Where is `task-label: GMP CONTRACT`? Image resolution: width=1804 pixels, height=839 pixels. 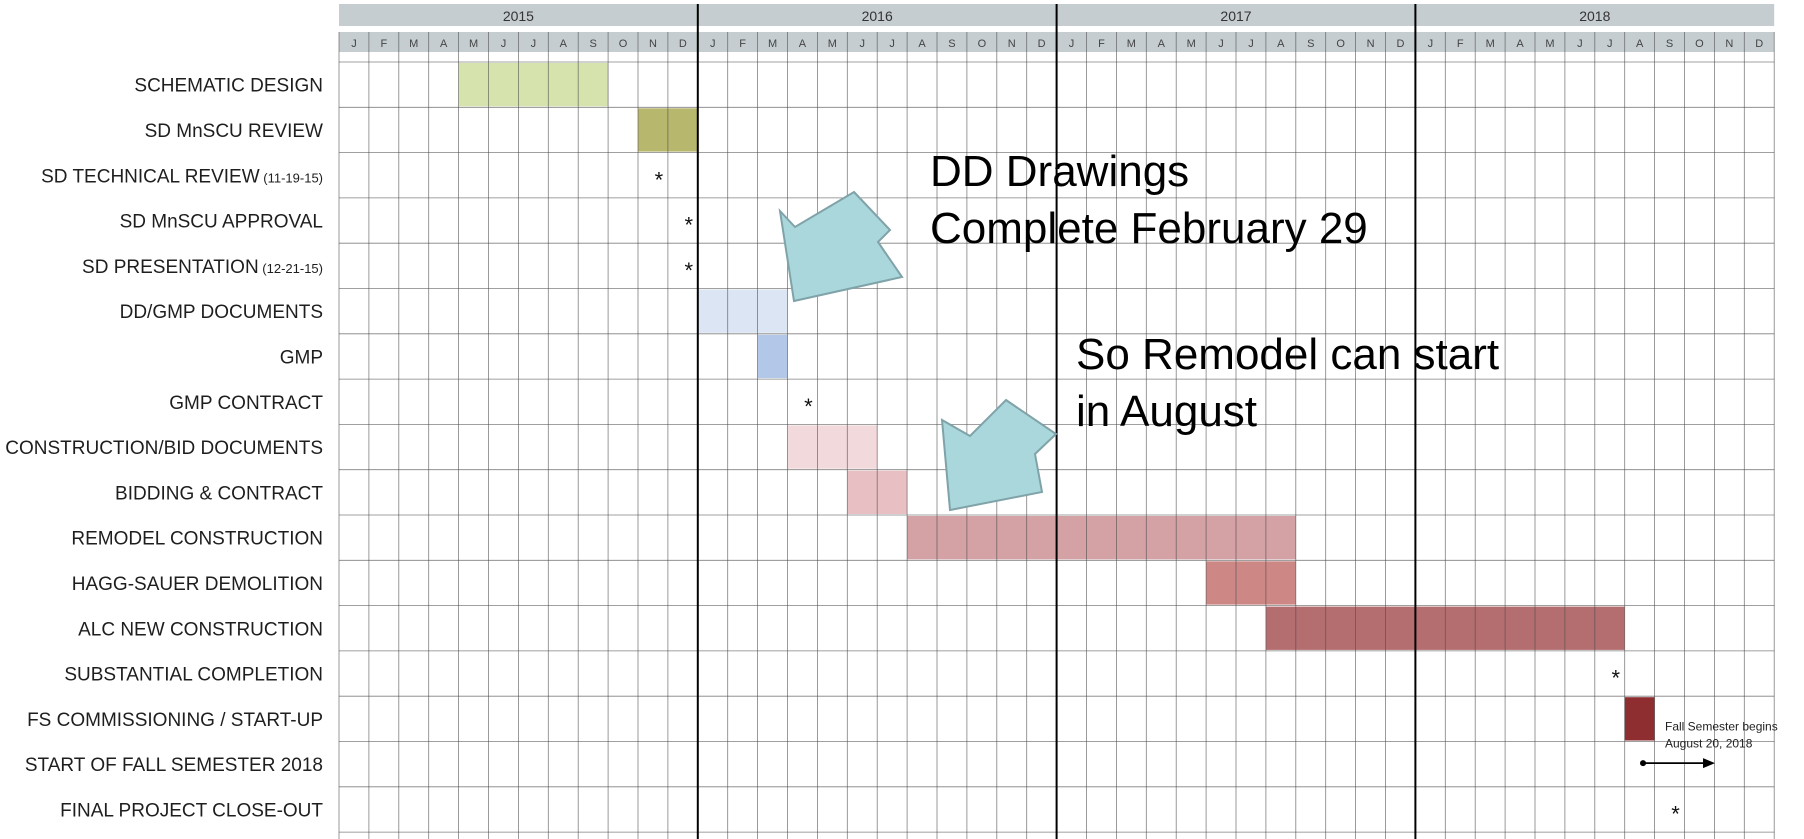
task-label: GMP CONTRACT is located at coordinates (246, 403).